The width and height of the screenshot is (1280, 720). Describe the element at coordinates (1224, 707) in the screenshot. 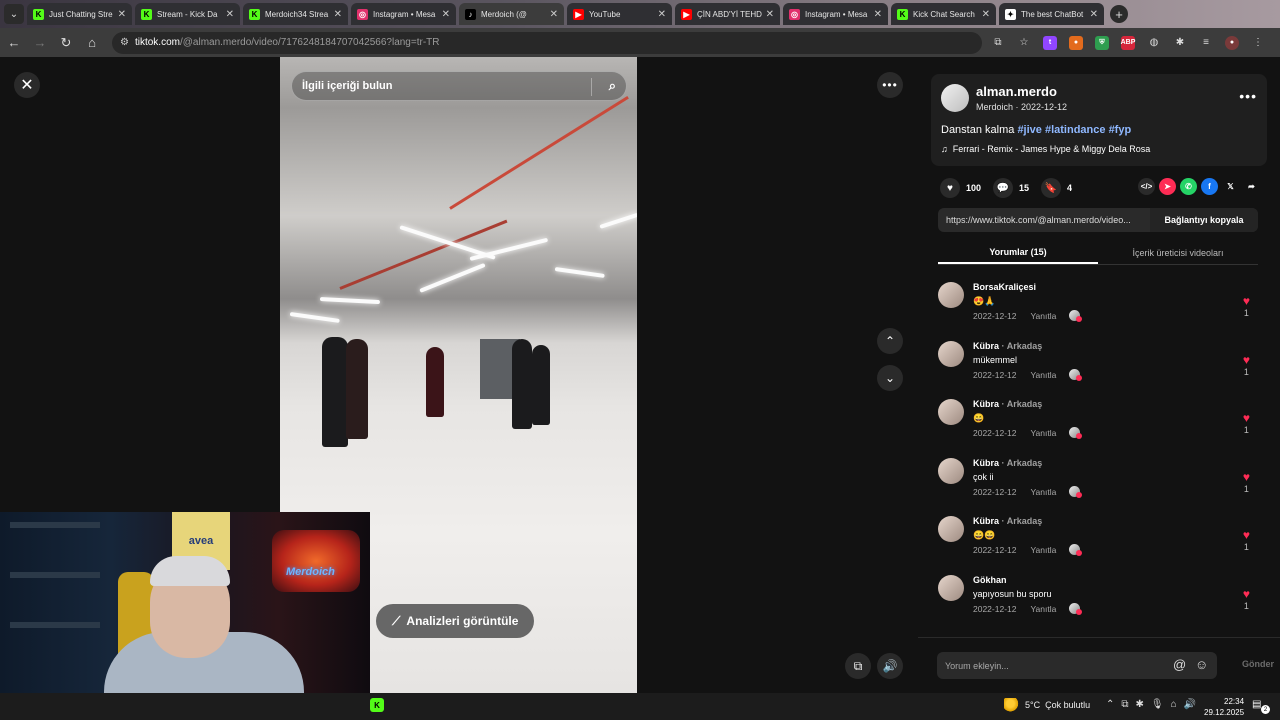

I see `system-clock: 22:34 29.12.2025` at that location.